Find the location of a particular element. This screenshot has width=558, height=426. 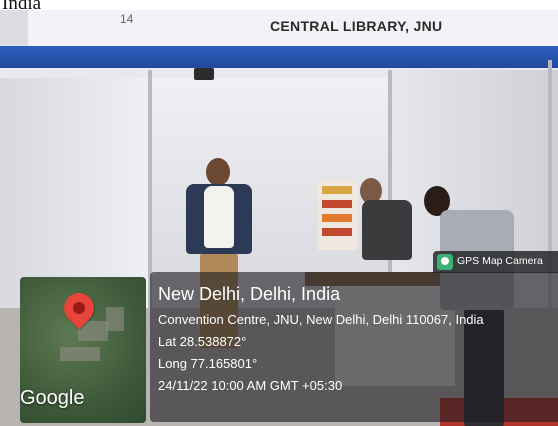

longitude-text: Long 77.165801° is located at coordinates (208, 363).